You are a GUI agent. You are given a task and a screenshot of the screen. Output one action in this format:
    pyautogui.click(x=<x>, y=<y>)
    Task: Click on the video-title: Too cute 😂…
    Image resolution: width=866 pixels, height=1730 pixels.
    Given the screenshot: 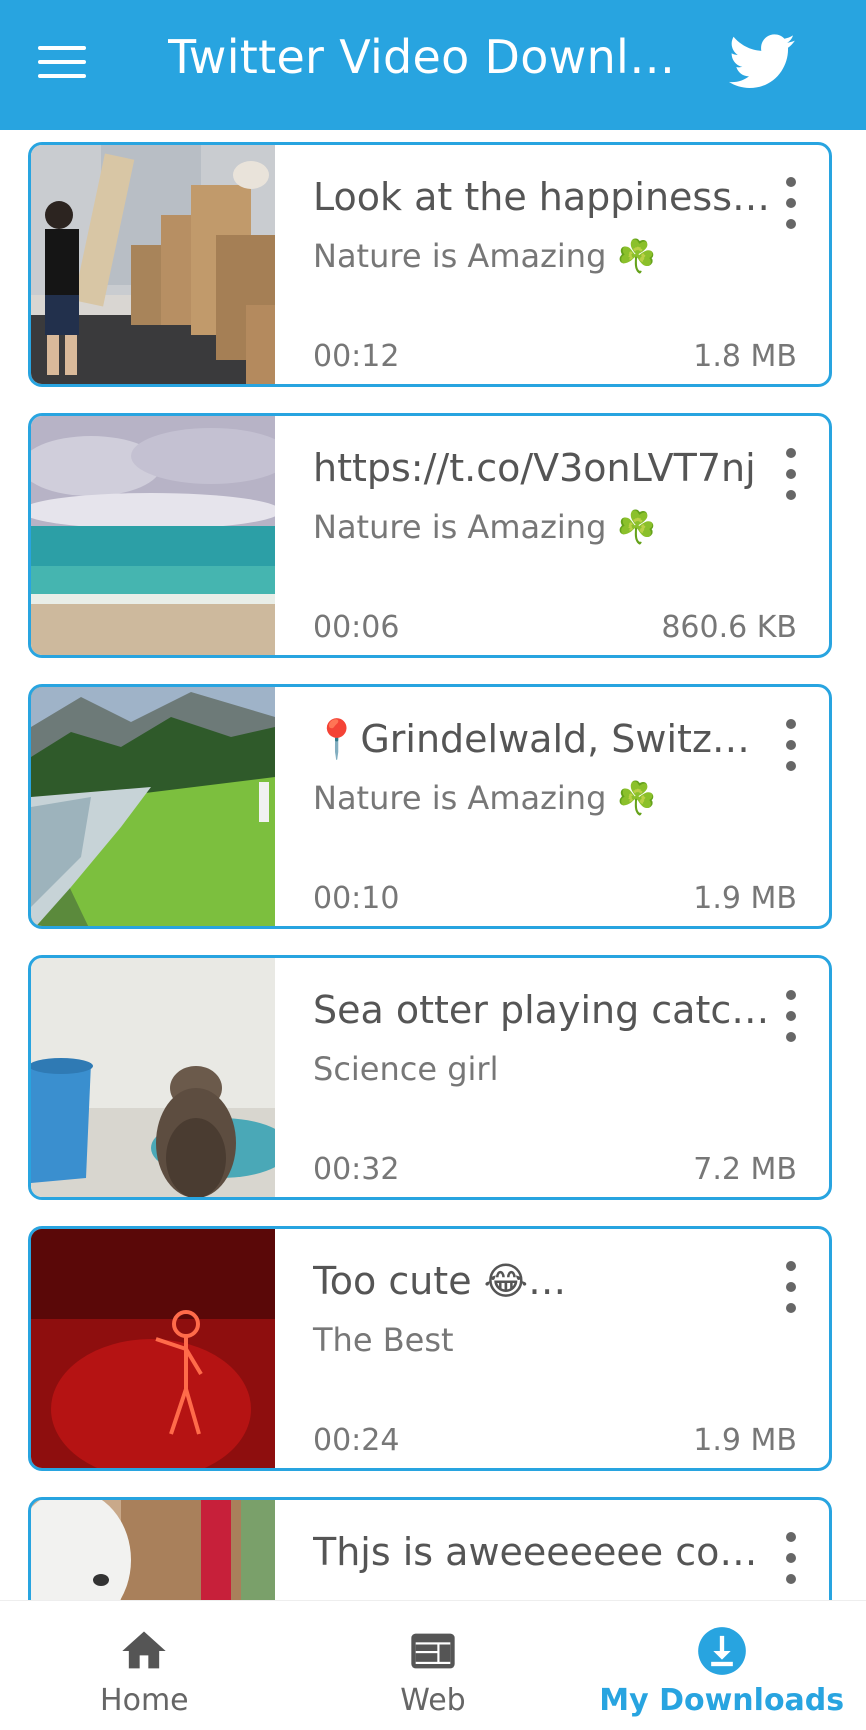 What is the action you would take?
    pyautogui.click(x=440, y=1281)
    